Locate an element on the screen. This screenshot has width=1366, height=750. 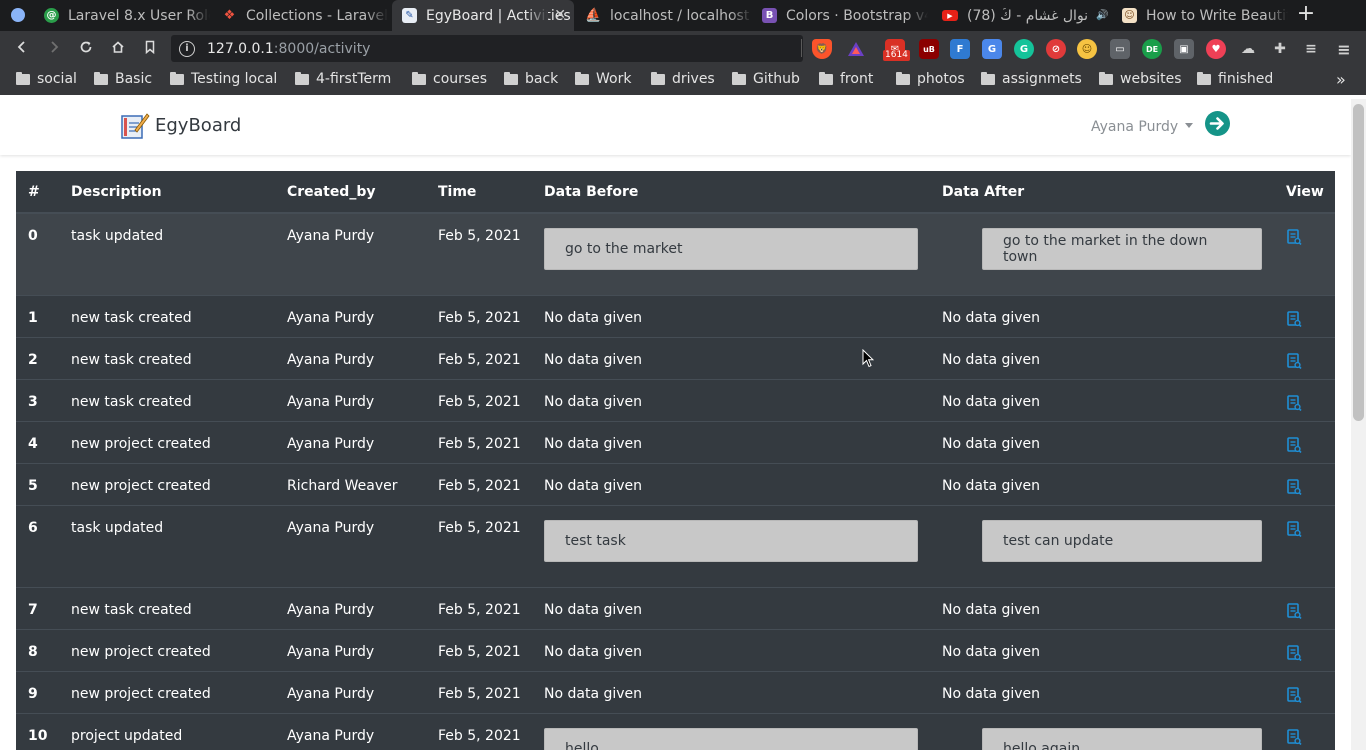
user-dropdown: Ayana Purdy is located at coordinates (1142, 127).